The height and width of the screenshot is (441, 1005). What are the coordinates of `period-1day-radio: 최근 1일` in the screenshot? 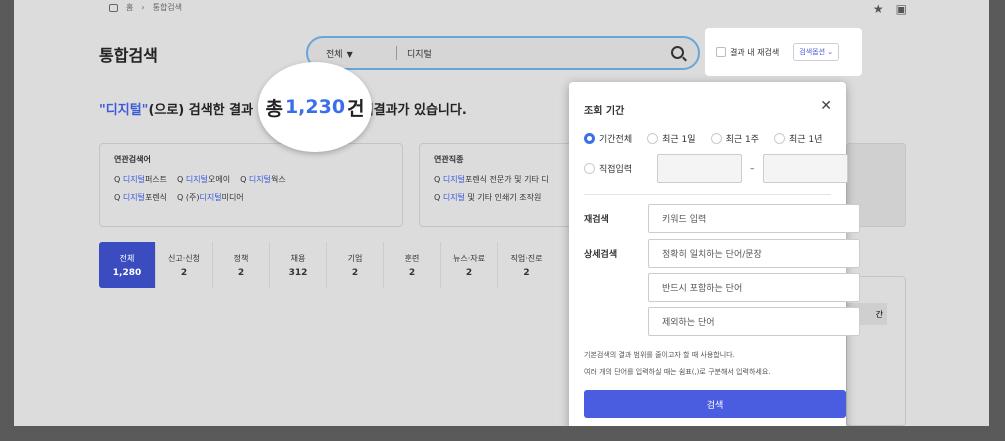 It's located at (671, 138).